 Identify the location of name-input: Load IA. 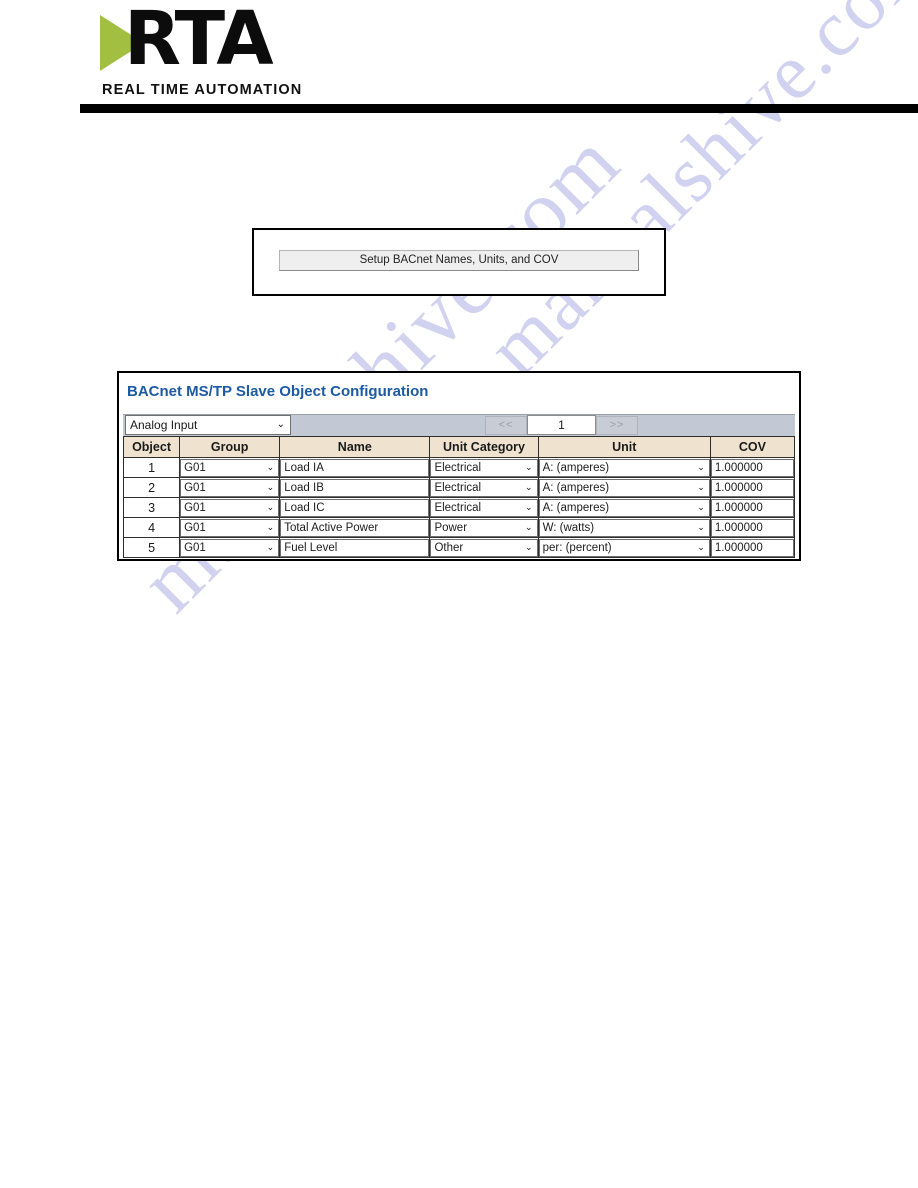
(355, 467).